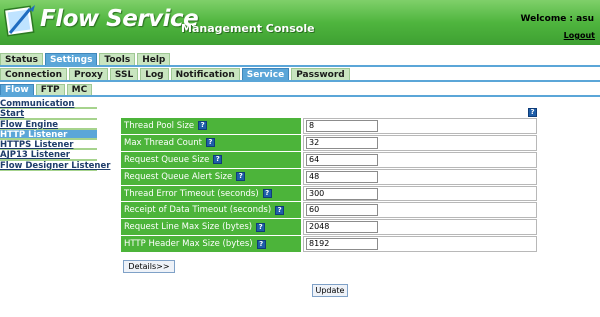 This screenshot has height=317, width=600. I want to click on brand-title: Flow Service, so click(119, 19).